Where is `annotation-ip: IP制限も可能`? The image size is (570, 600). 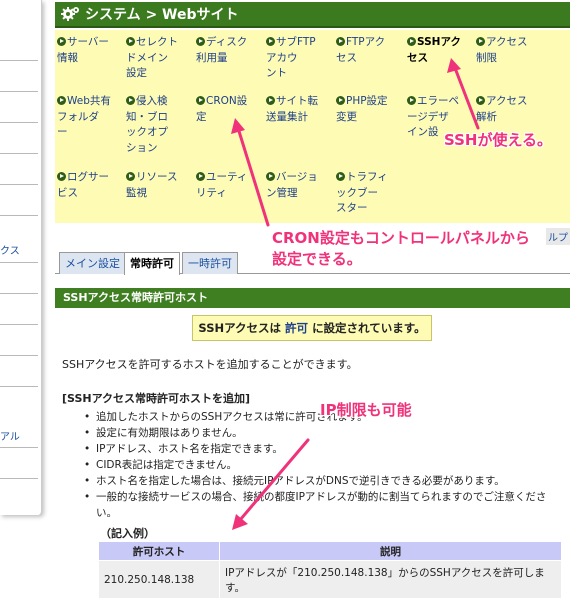
annotation-ip: IP制限も可能 is located at coordinates (366, 410).